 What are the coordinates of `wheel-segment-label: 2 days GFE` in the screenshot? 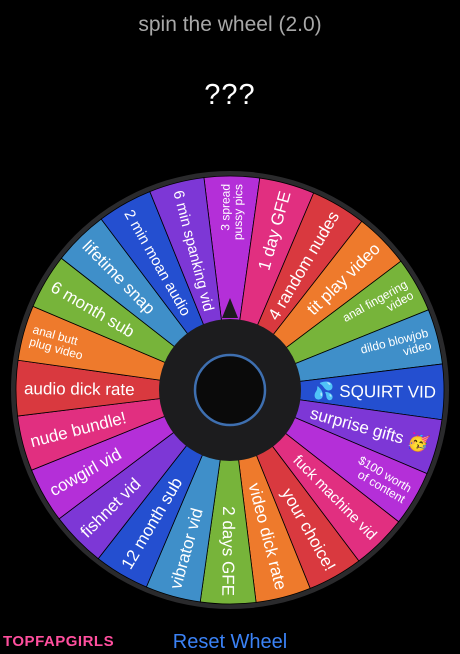 It's located at (228, 551).